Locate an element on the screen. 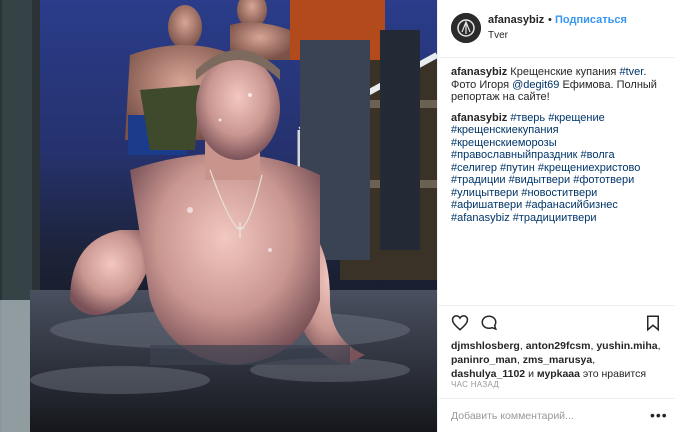 Image resolution: width=675 pixels, height=432 pixels. liker-link: paninro_man is located at coordinates (484, 360).